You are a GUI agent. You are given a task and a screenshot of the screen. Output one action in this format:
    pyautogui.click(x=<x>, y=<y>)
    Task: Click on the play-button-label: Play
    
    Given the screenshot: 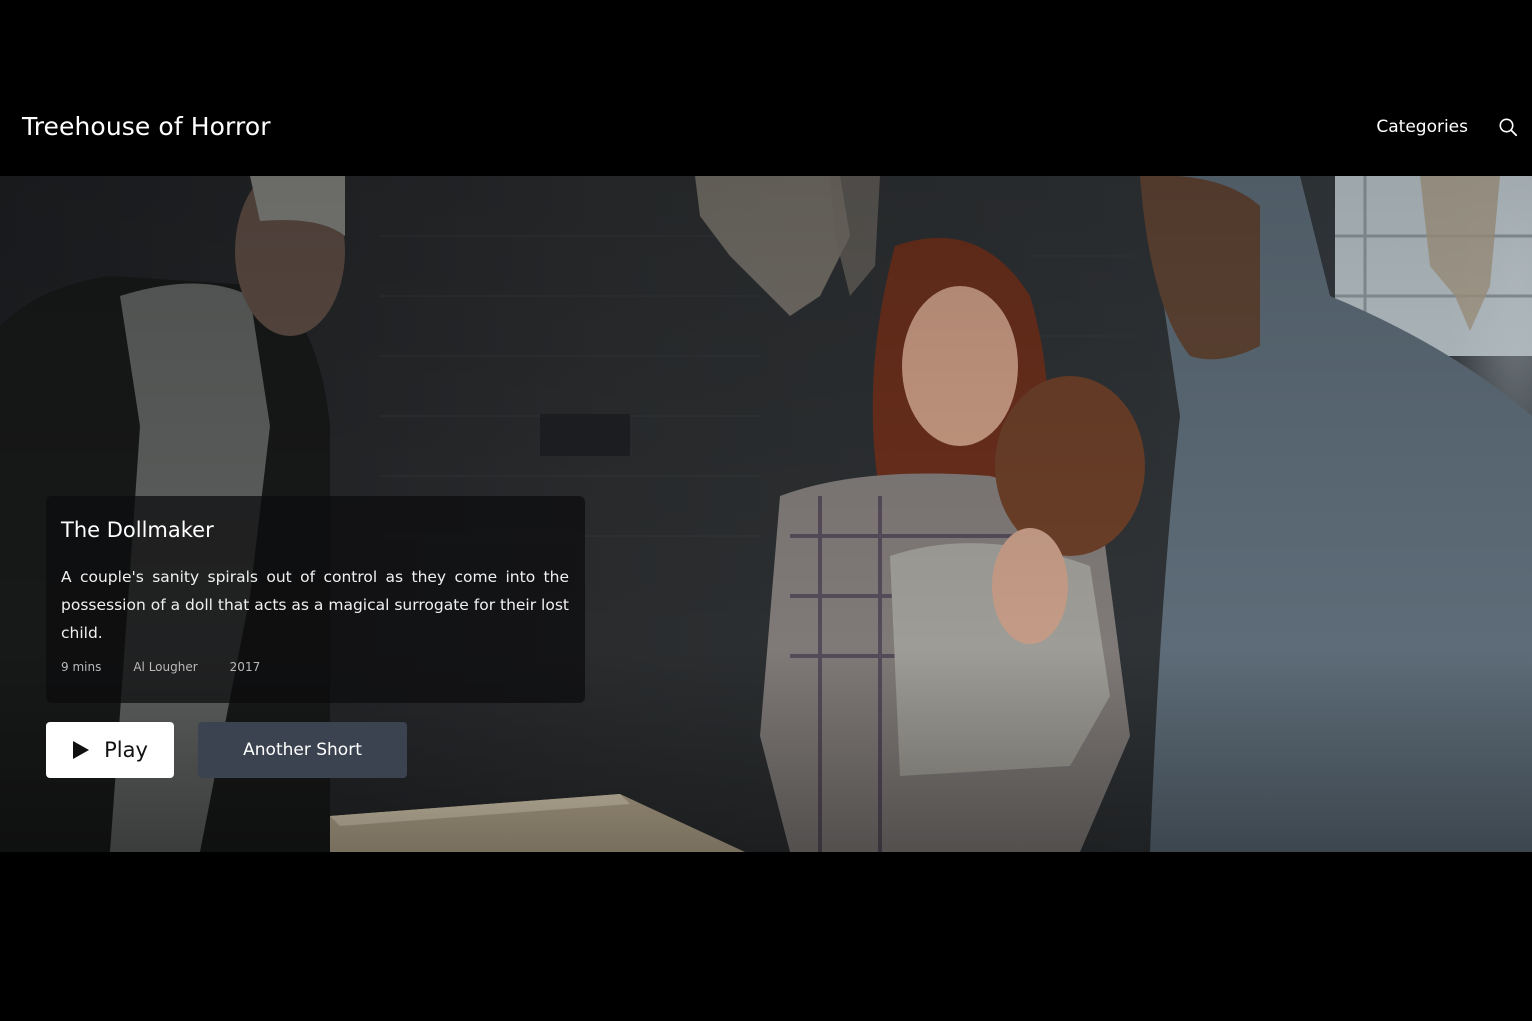 What is the action you would take?
    pyautogui.click(x=126, y=750)
    